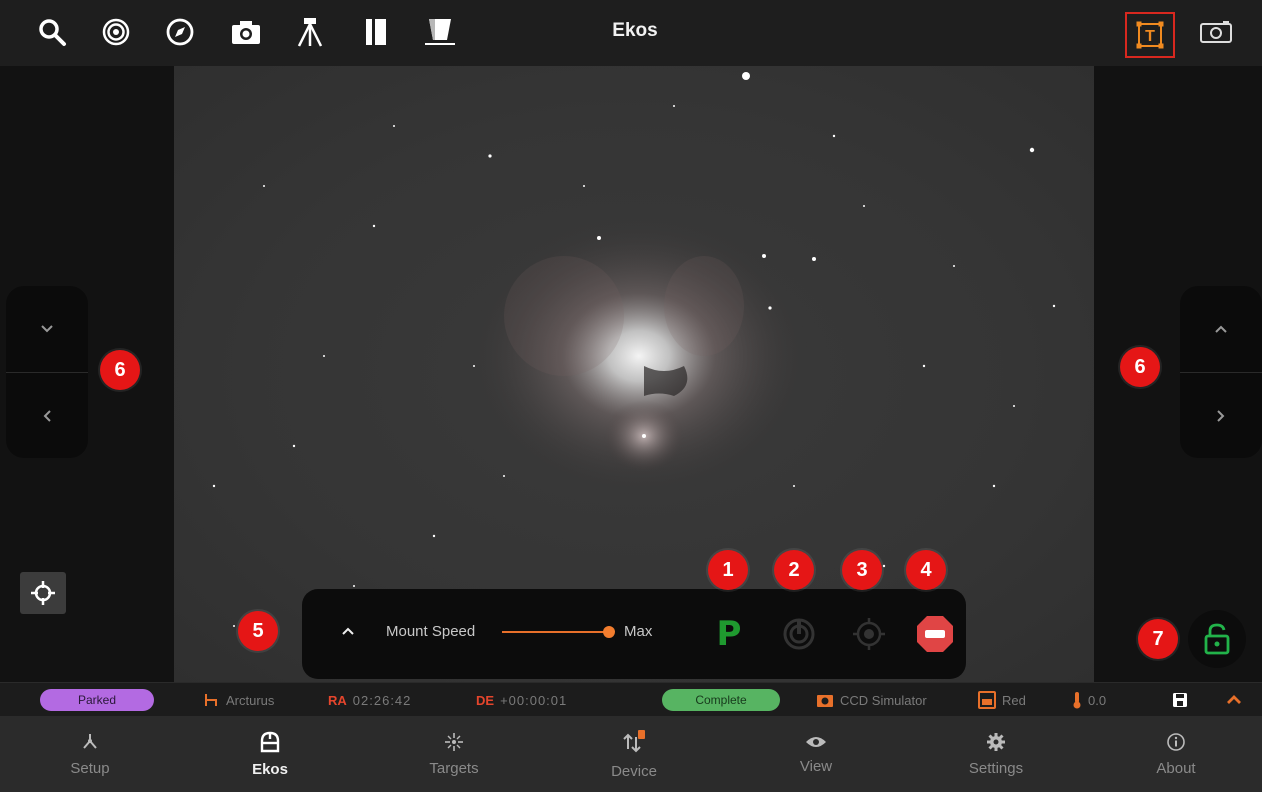  What do you see at coordinates (609, 632) in the screenshot?
I see `mount-speed-slider-thumb` at bounding box center [609, 632].